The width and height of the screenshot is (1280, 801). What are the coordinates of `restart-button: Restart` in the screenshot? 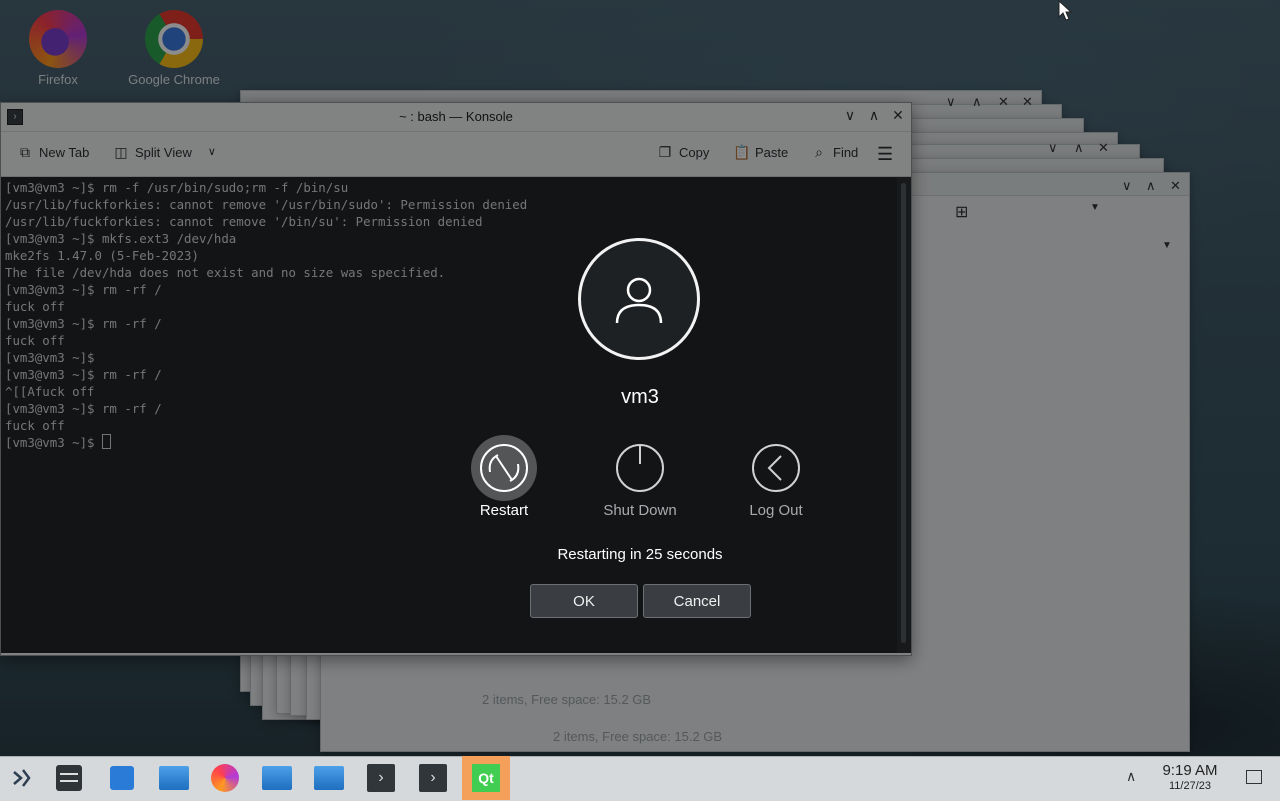 It's located at (504, 477).